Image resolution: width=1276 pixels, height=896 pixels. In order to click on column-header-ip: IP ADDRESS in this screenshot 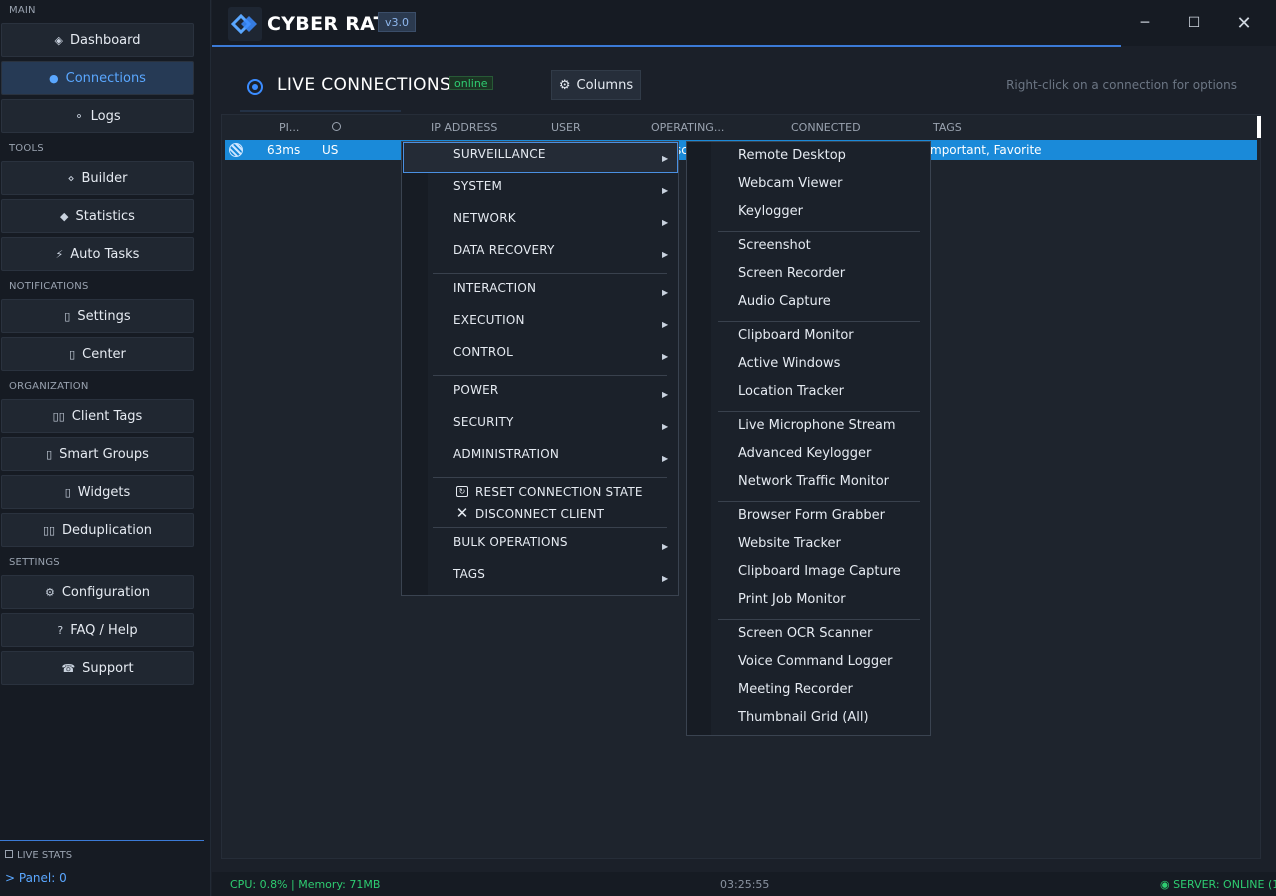, I will do `click(464, 127)`.